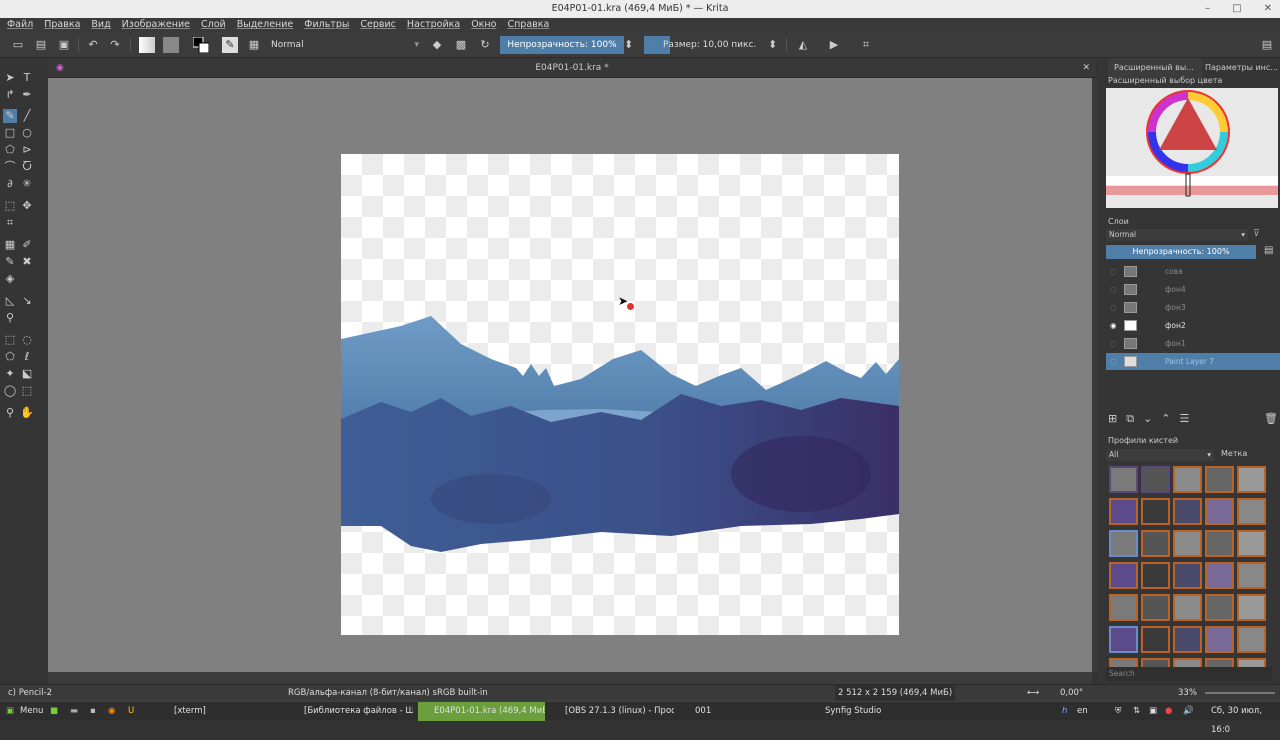 The width and height of the screenshot is (1280, 740). I want to click on menu-help: Справка, so click(528, 25).